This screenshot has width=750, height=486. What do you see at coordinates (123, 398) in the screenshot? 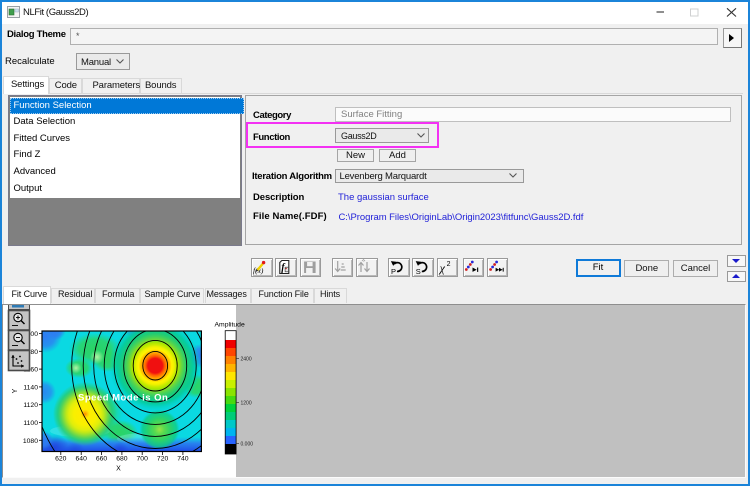
I see `svg-text: Speed Mode is On` at bounding box center [123, 398].